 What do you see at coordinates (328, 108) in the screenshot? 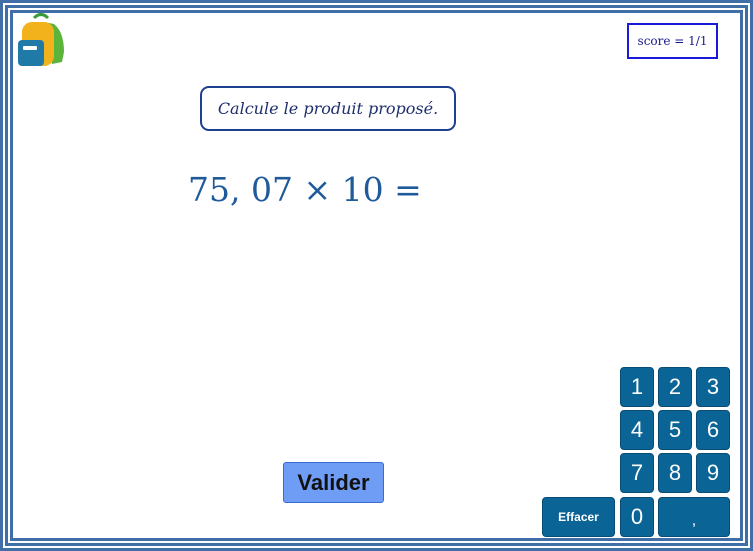
I see `instruction-box: Calcule le produit proposé.` at bounding box center [328, 108].